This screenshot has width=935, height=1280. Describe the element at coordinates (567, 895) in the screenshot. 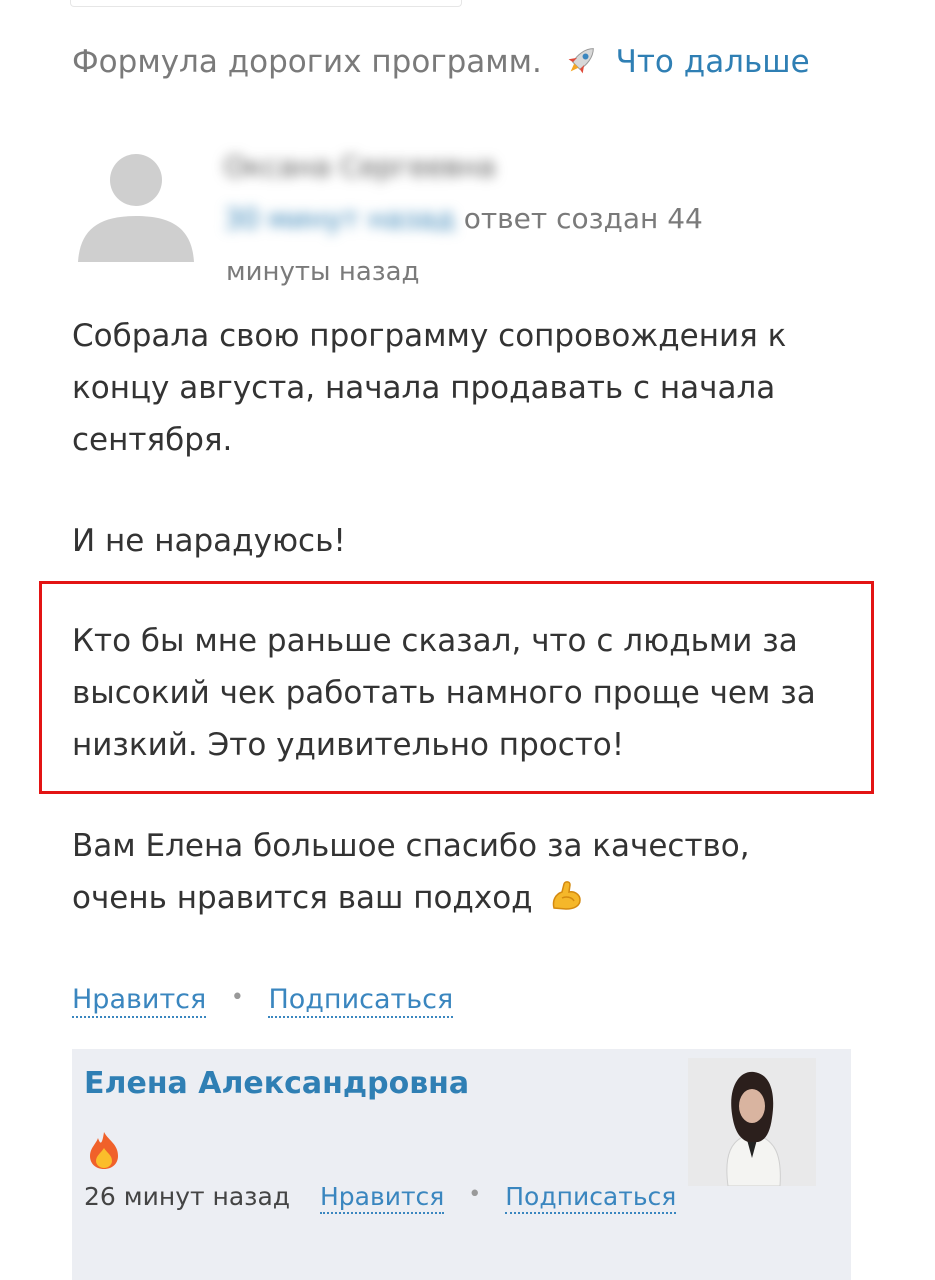

I see `flexed-biceps-icon` at that location.